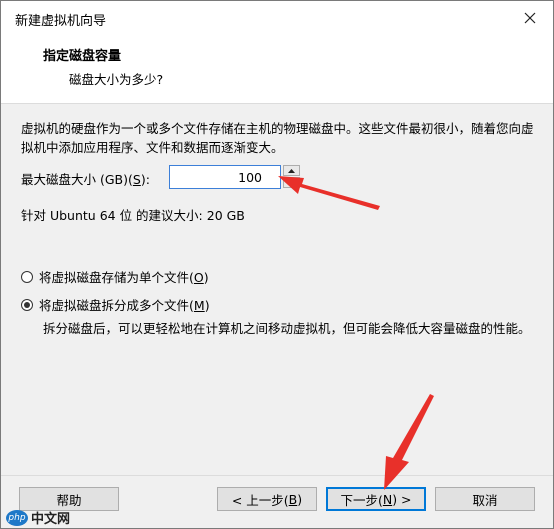 This screenshot has width=554, height=529. I want to click on close-icon, so click(530, 18).